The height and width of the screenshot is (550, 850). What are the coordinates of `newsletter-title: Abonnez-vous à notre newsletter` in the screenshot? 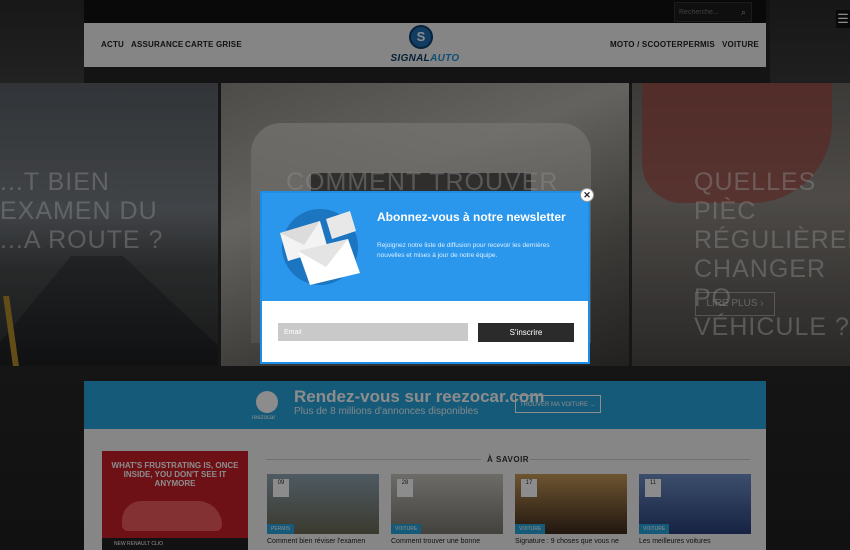 It's located at (471, 217).